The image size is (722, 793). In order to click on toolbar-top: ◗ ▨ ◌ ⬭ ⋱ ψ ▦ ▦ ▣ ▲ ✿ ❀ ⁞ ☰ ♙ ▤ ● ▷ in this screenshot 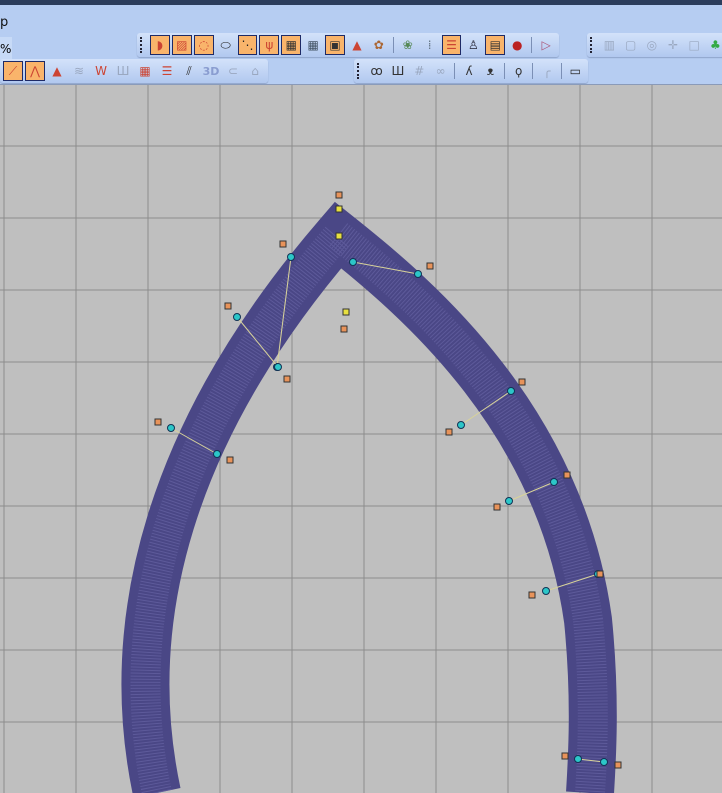, I will do `click(348, 45)`.